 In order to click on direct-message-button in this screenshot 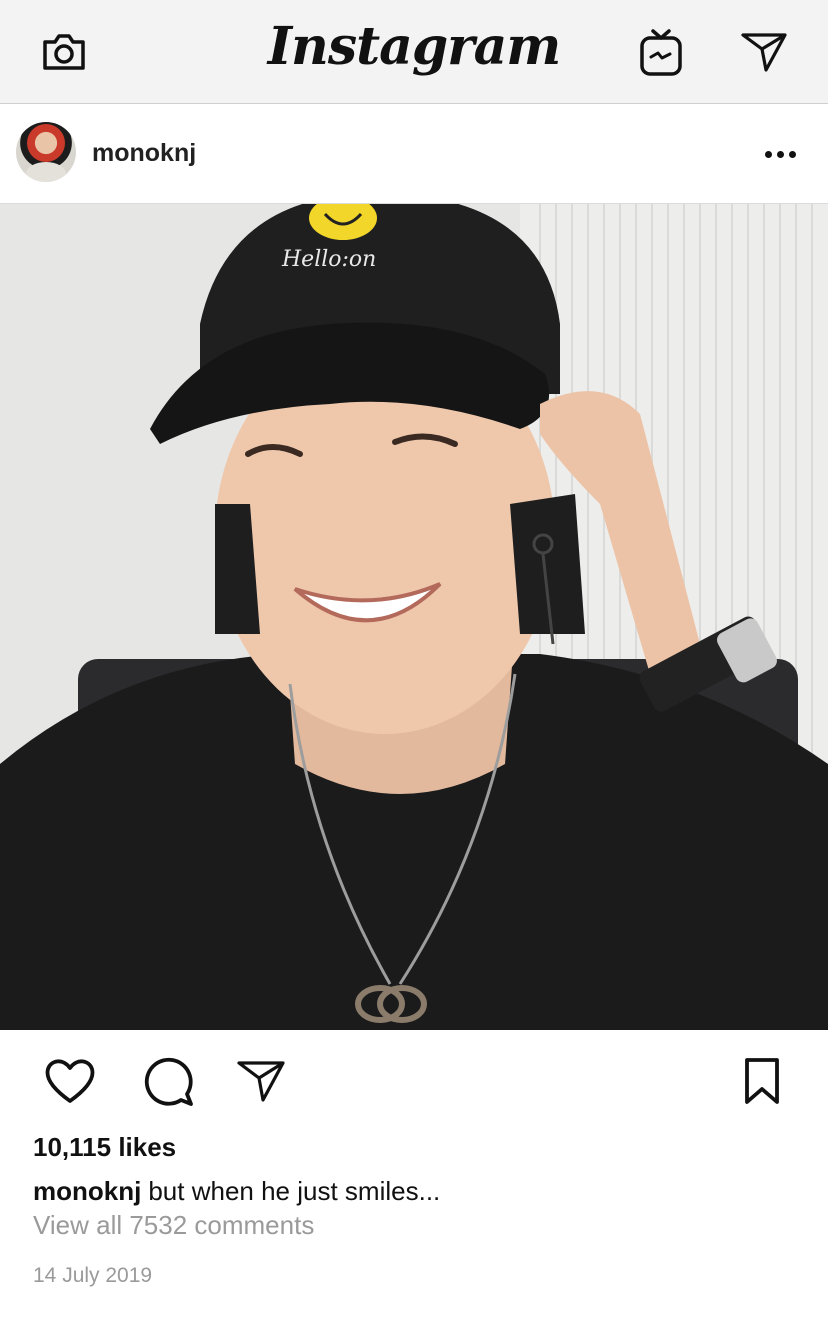, I will do `click(764, 52)`.